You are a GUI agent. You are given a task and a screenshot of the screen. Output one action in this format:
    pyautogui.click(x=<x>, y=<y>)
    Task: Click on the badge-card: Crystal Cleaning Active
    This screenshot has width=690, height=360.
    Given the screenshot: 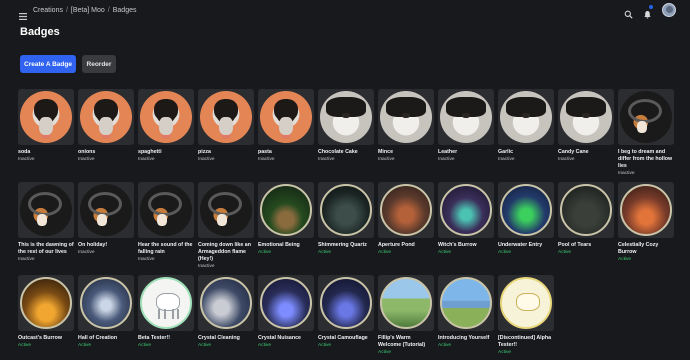 What is the action you would take?
    pyautogui.click(x=226, y=317)
    